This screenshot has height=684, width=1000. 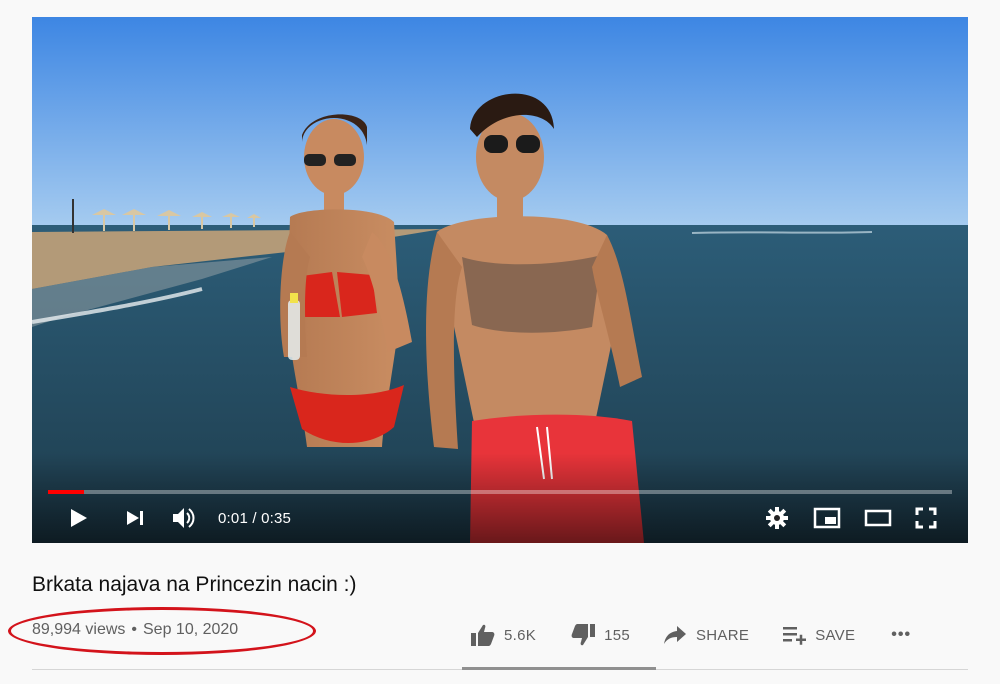 I want to click on mute-button, so click(x=184, y=518).